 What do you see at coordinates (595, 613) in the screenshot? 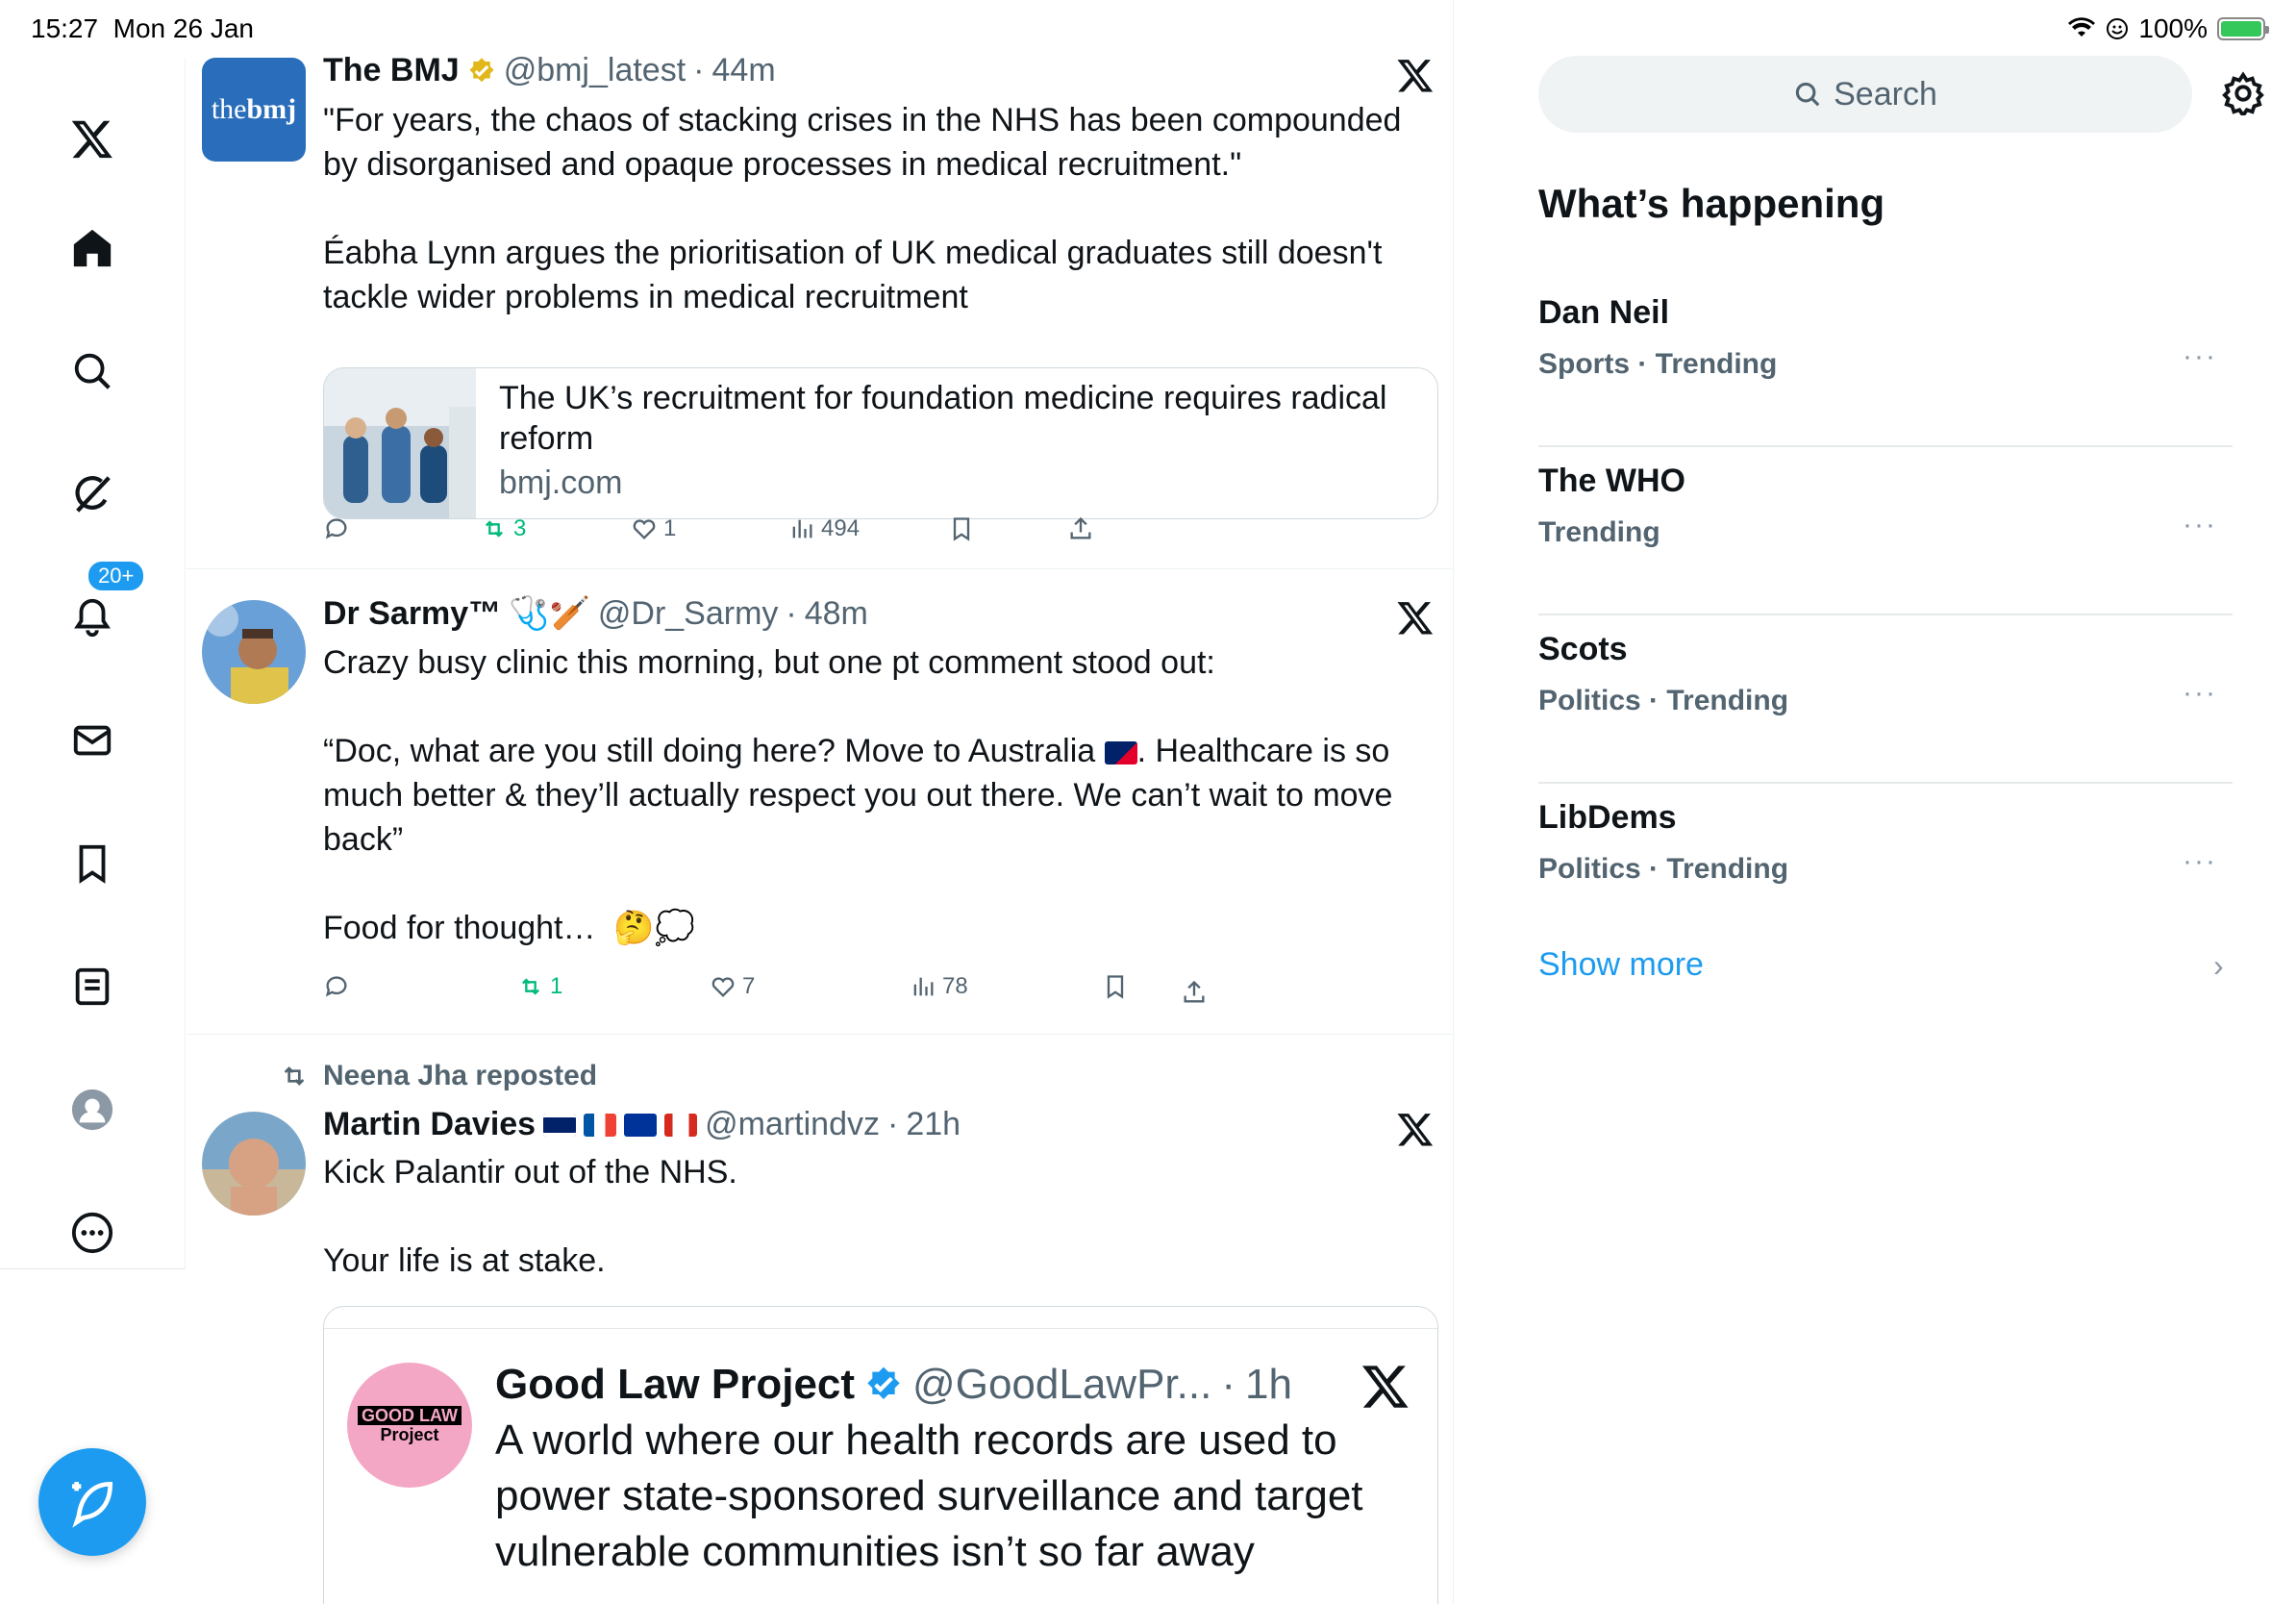
I see `tweet-header: Dr Sarmy™ 🩺🏏 @Dr_Sarmy · 48m` at bounding box center [595, 613].